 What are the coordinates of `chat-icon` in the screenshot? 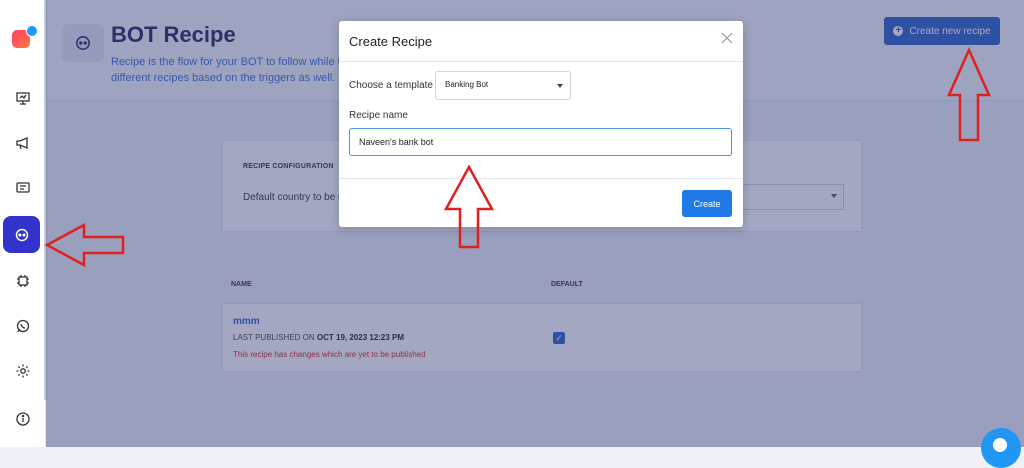 It's located at (22, 188).